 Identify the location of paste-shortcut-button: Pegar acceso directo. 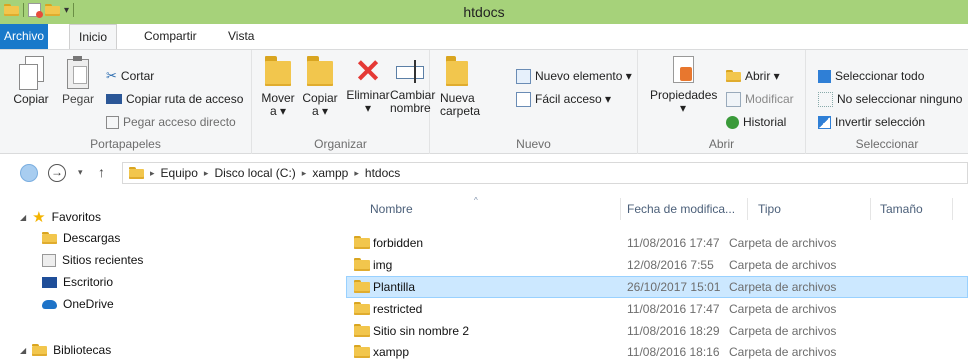
(171, 122).